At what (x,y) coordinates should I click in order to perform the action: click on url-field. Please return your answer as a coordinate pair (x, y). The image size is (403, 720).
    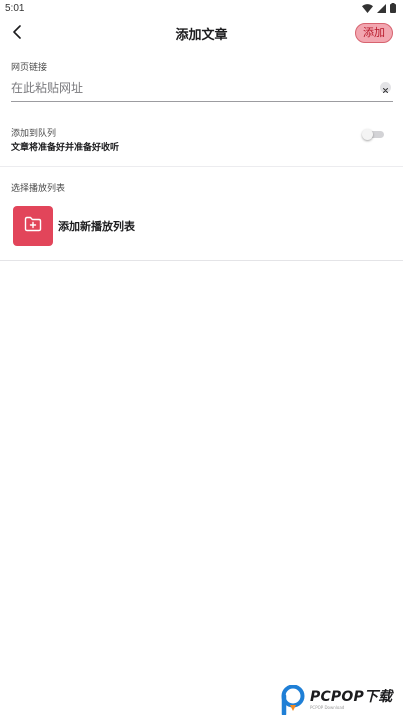
    Looking at the image, I should click on (202, 89).